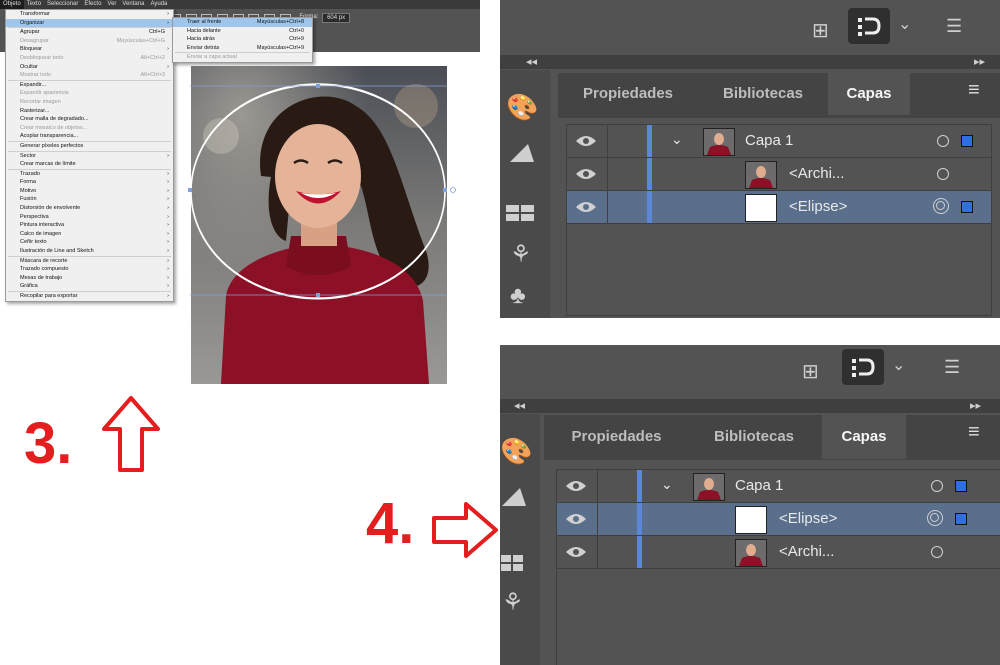 The image size is (1000, 665). What do you see at coordinates (242, 31) in the screenshot?
I see `menu-item: Hacia delante Ctrl+0` at bounding box center [242, 31].